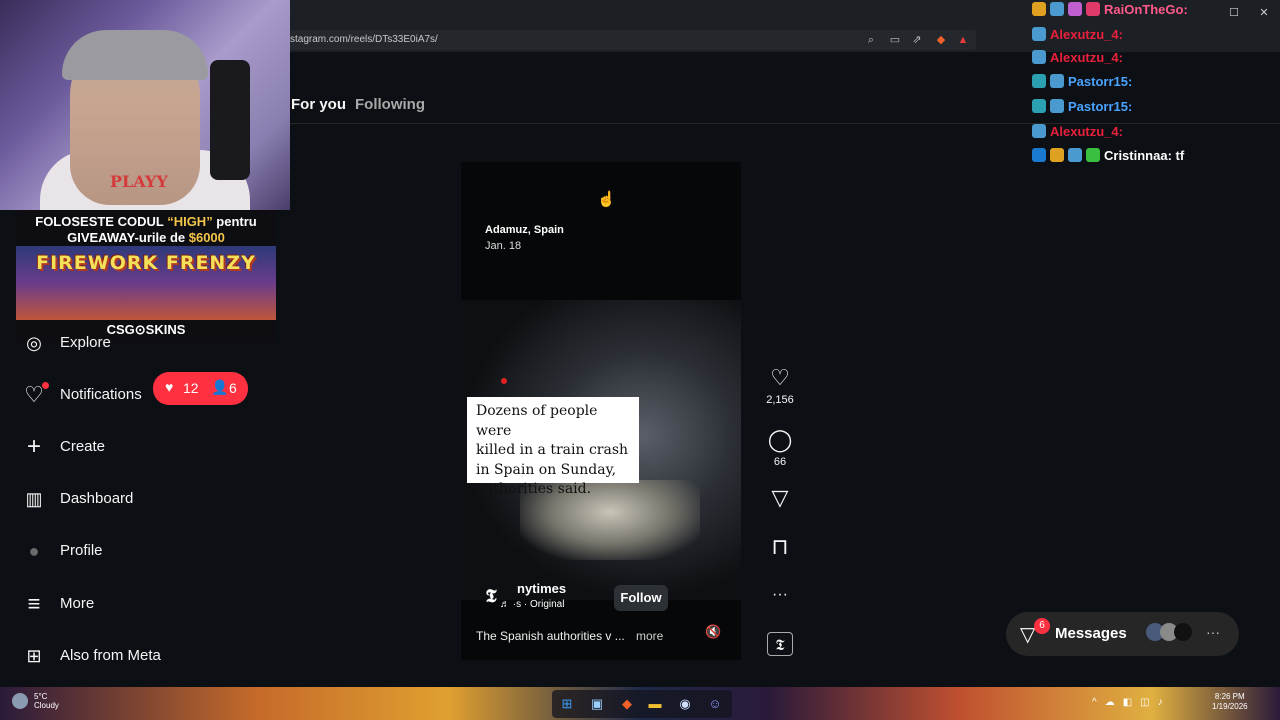 The image size is (1280, 720). Describe the element at coordinates (1039, 155) in the screenshot. I see `tool-badge-icon` at that location.